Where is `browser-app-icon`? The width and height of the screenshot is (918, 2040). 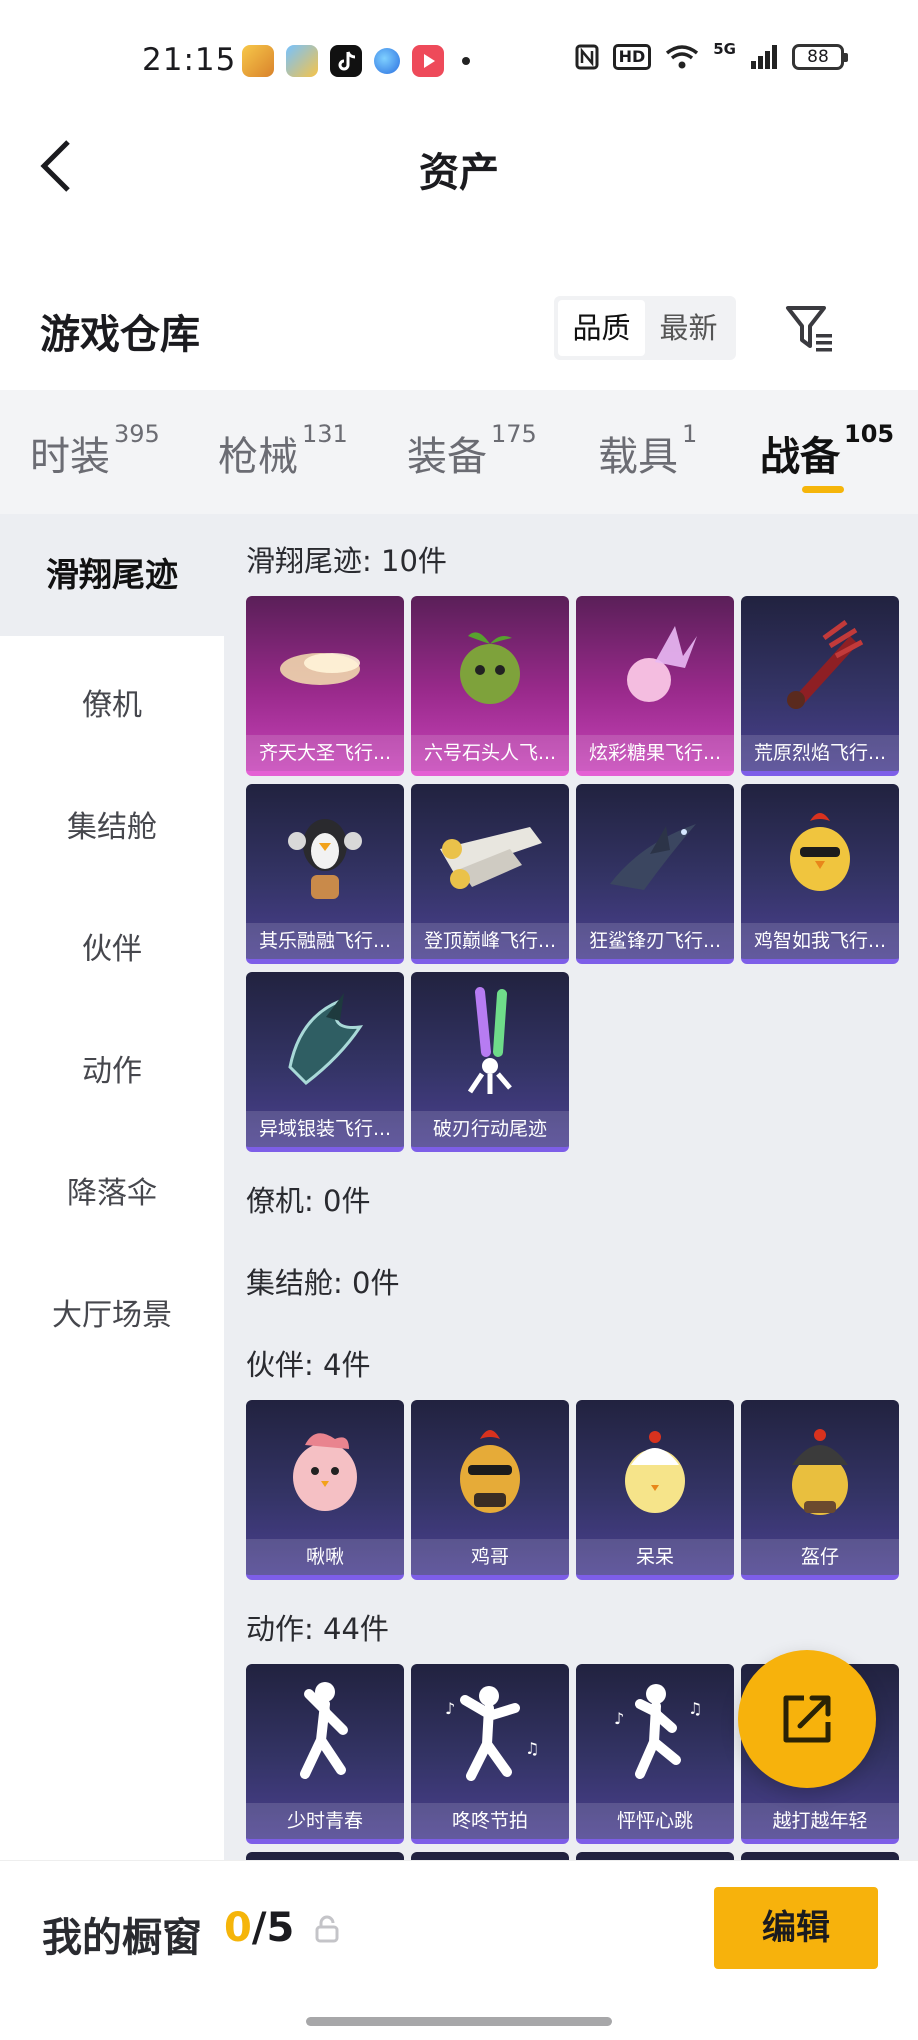 browser-app-icon is located at coordinates (387, 61).